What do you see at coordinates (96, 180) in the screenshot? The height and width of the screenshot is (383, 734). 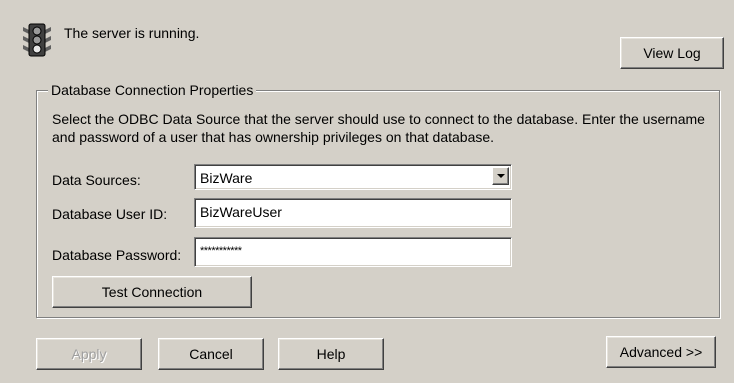 I see `data-sources-label: Data Sources:` at bounding box center [96, 180].